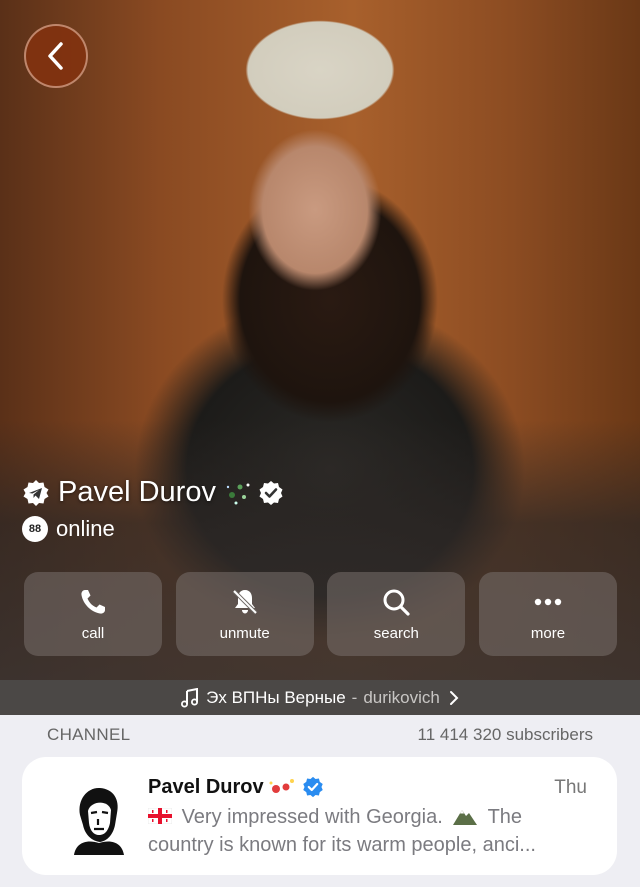 This screenshot has height=887, width=640. I want to click on music-title: Эх ВПНы Верные, so click(276, 697).